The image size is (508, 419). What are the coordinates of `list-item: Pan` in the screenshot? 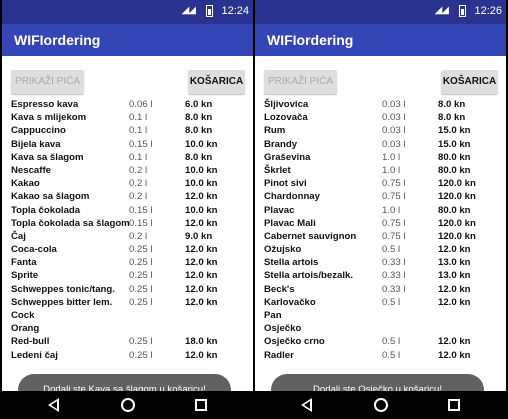 It's located at (385, 316).